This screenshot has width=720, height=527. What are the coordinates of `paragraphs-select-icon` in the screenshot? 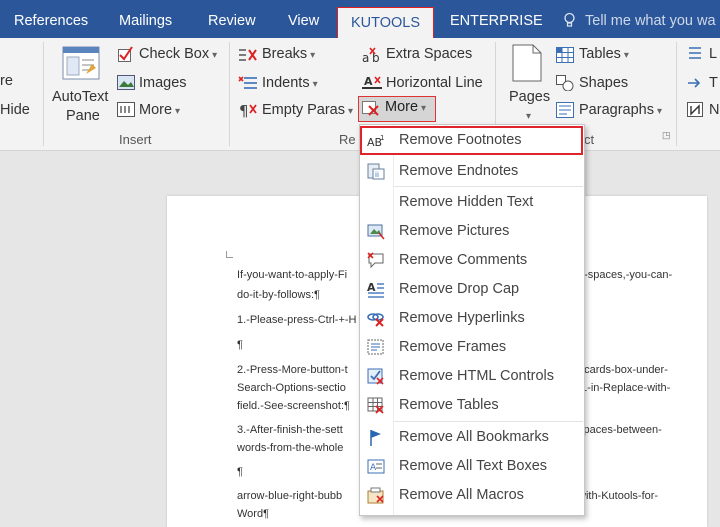 It's located at (565, 110).